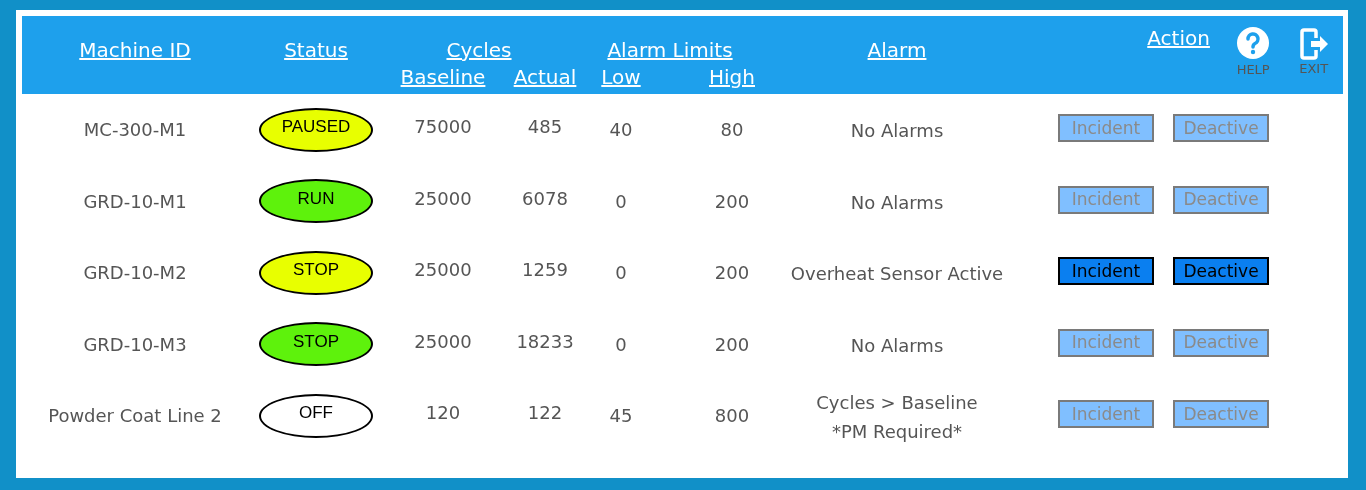 Image resolution: width=1366 pixels, height=490 pixels. I want to click on high-limit: 800, so click(732, 416).